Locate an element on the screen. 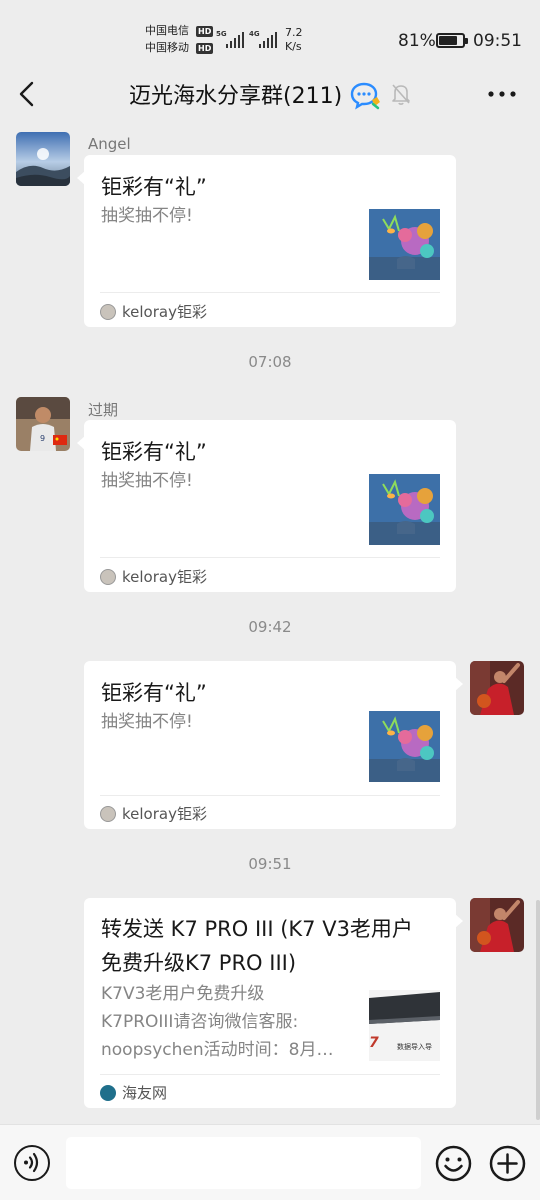  input-bar is located at coordinates (270, 1162).